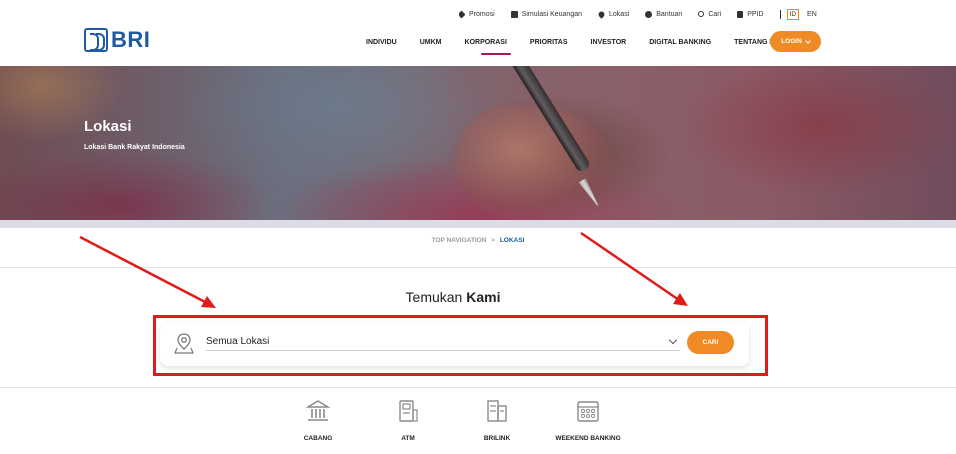  What do you see at coordinates (461, 14) in the screenshot?
I see `tag-icon` at bounding box center [461, 14].